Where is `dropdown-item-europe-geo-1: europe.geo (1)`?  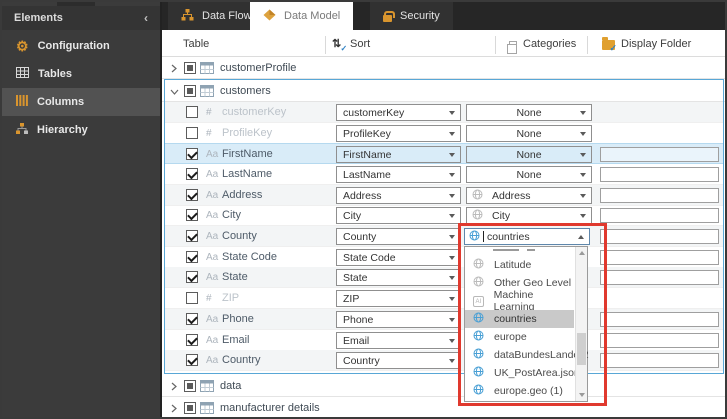 dropdown-item-europe-geo-1: europe.geo (1) is located at coordinates (519, 391).